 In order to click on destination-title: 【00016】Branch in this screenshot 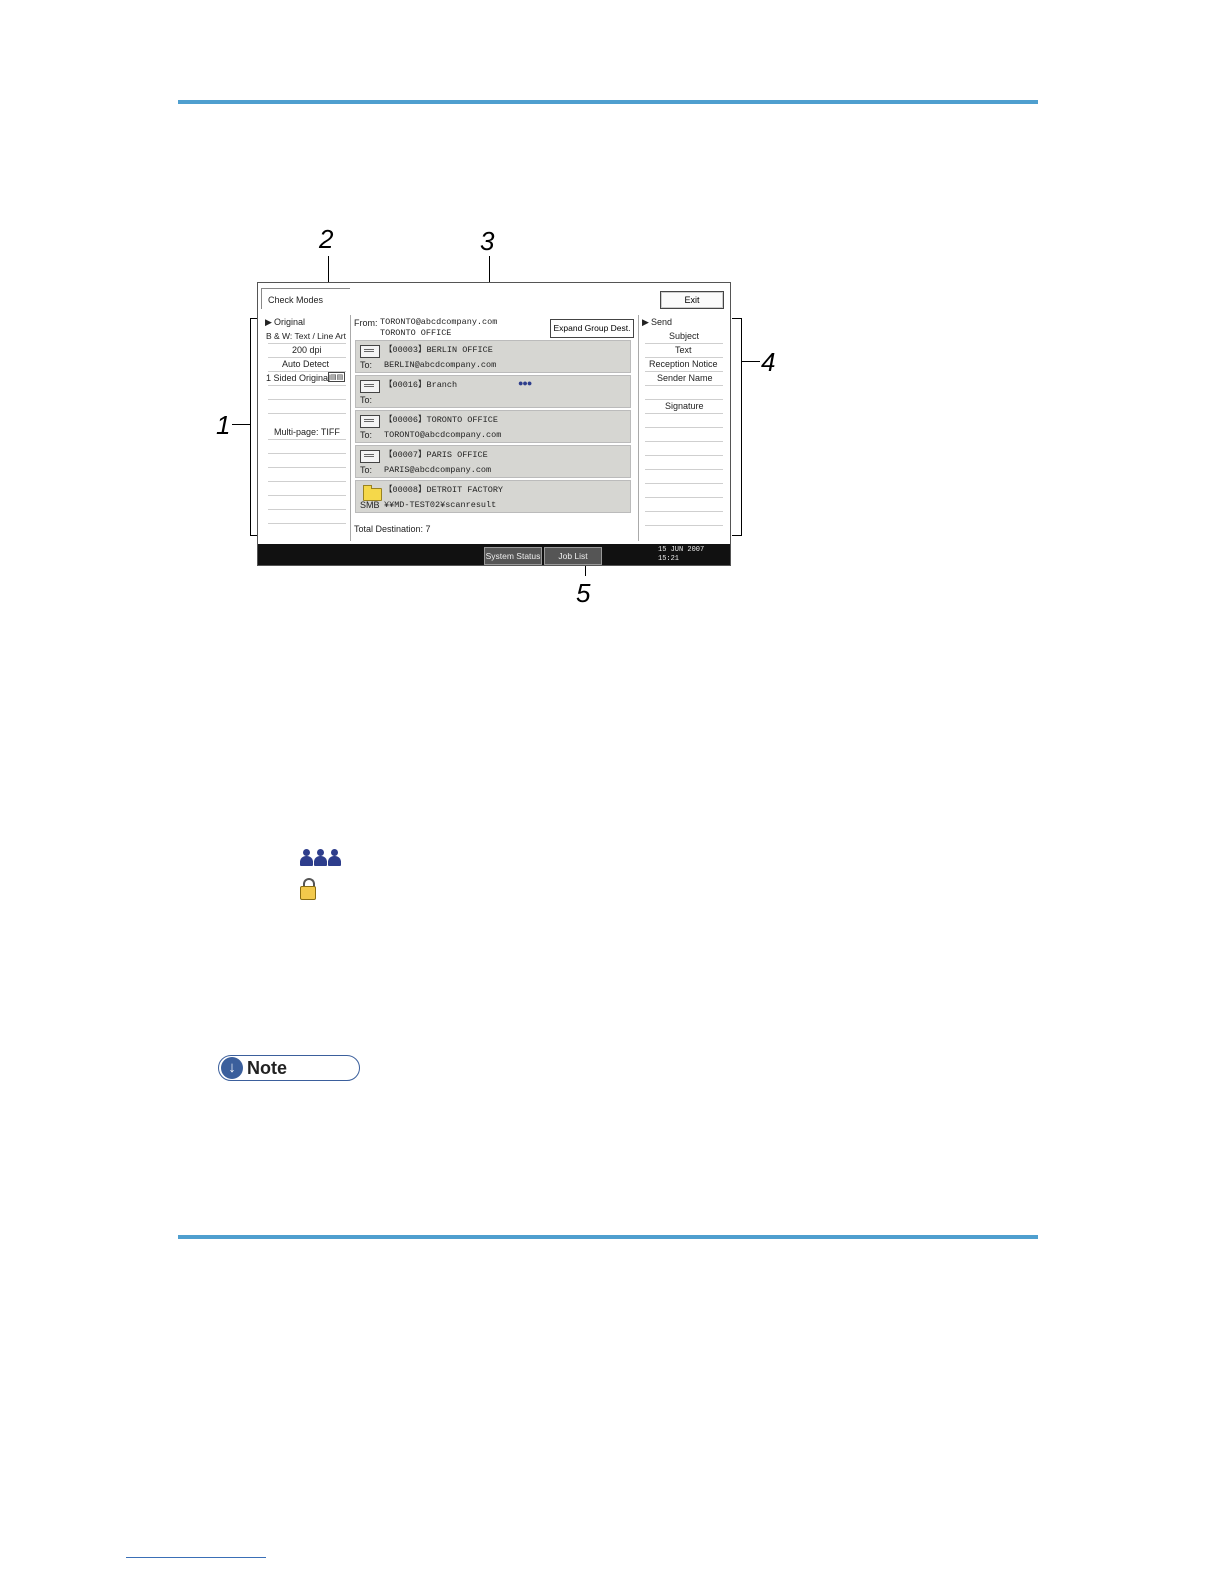, I will do `click(421, 385)`.